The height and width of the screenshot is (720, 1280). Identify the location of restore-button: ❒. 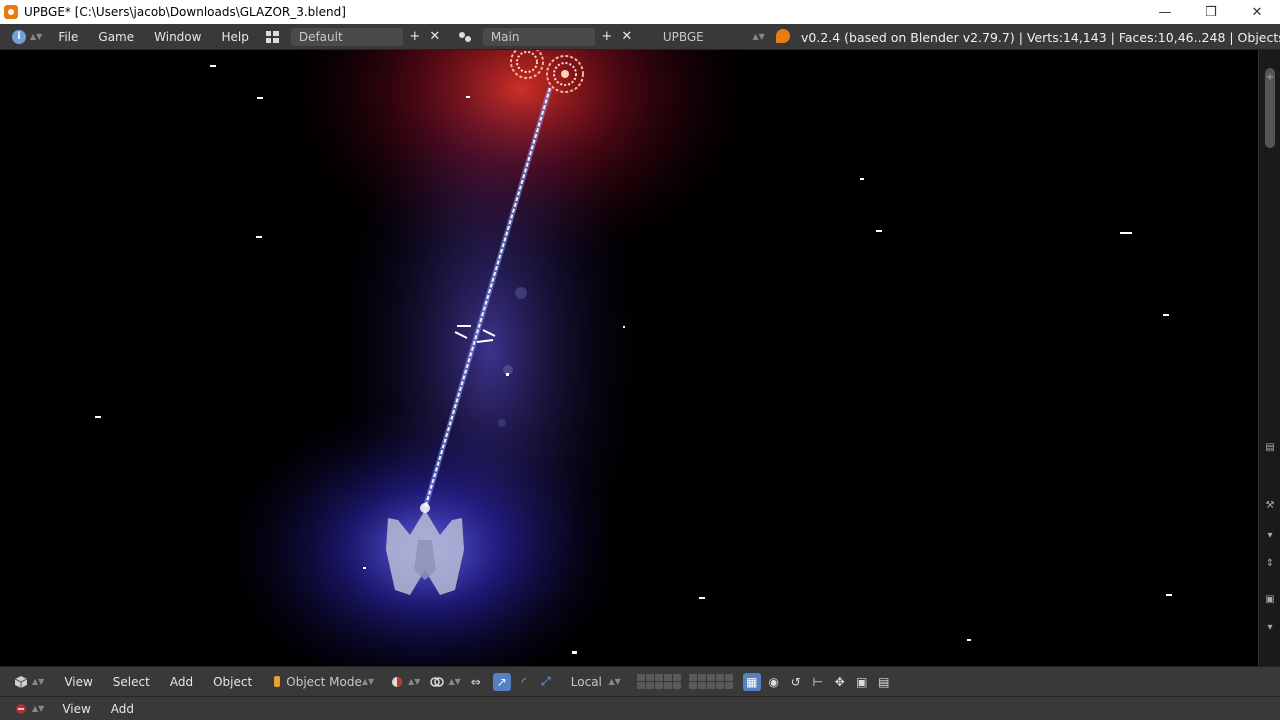
(1211, 12).